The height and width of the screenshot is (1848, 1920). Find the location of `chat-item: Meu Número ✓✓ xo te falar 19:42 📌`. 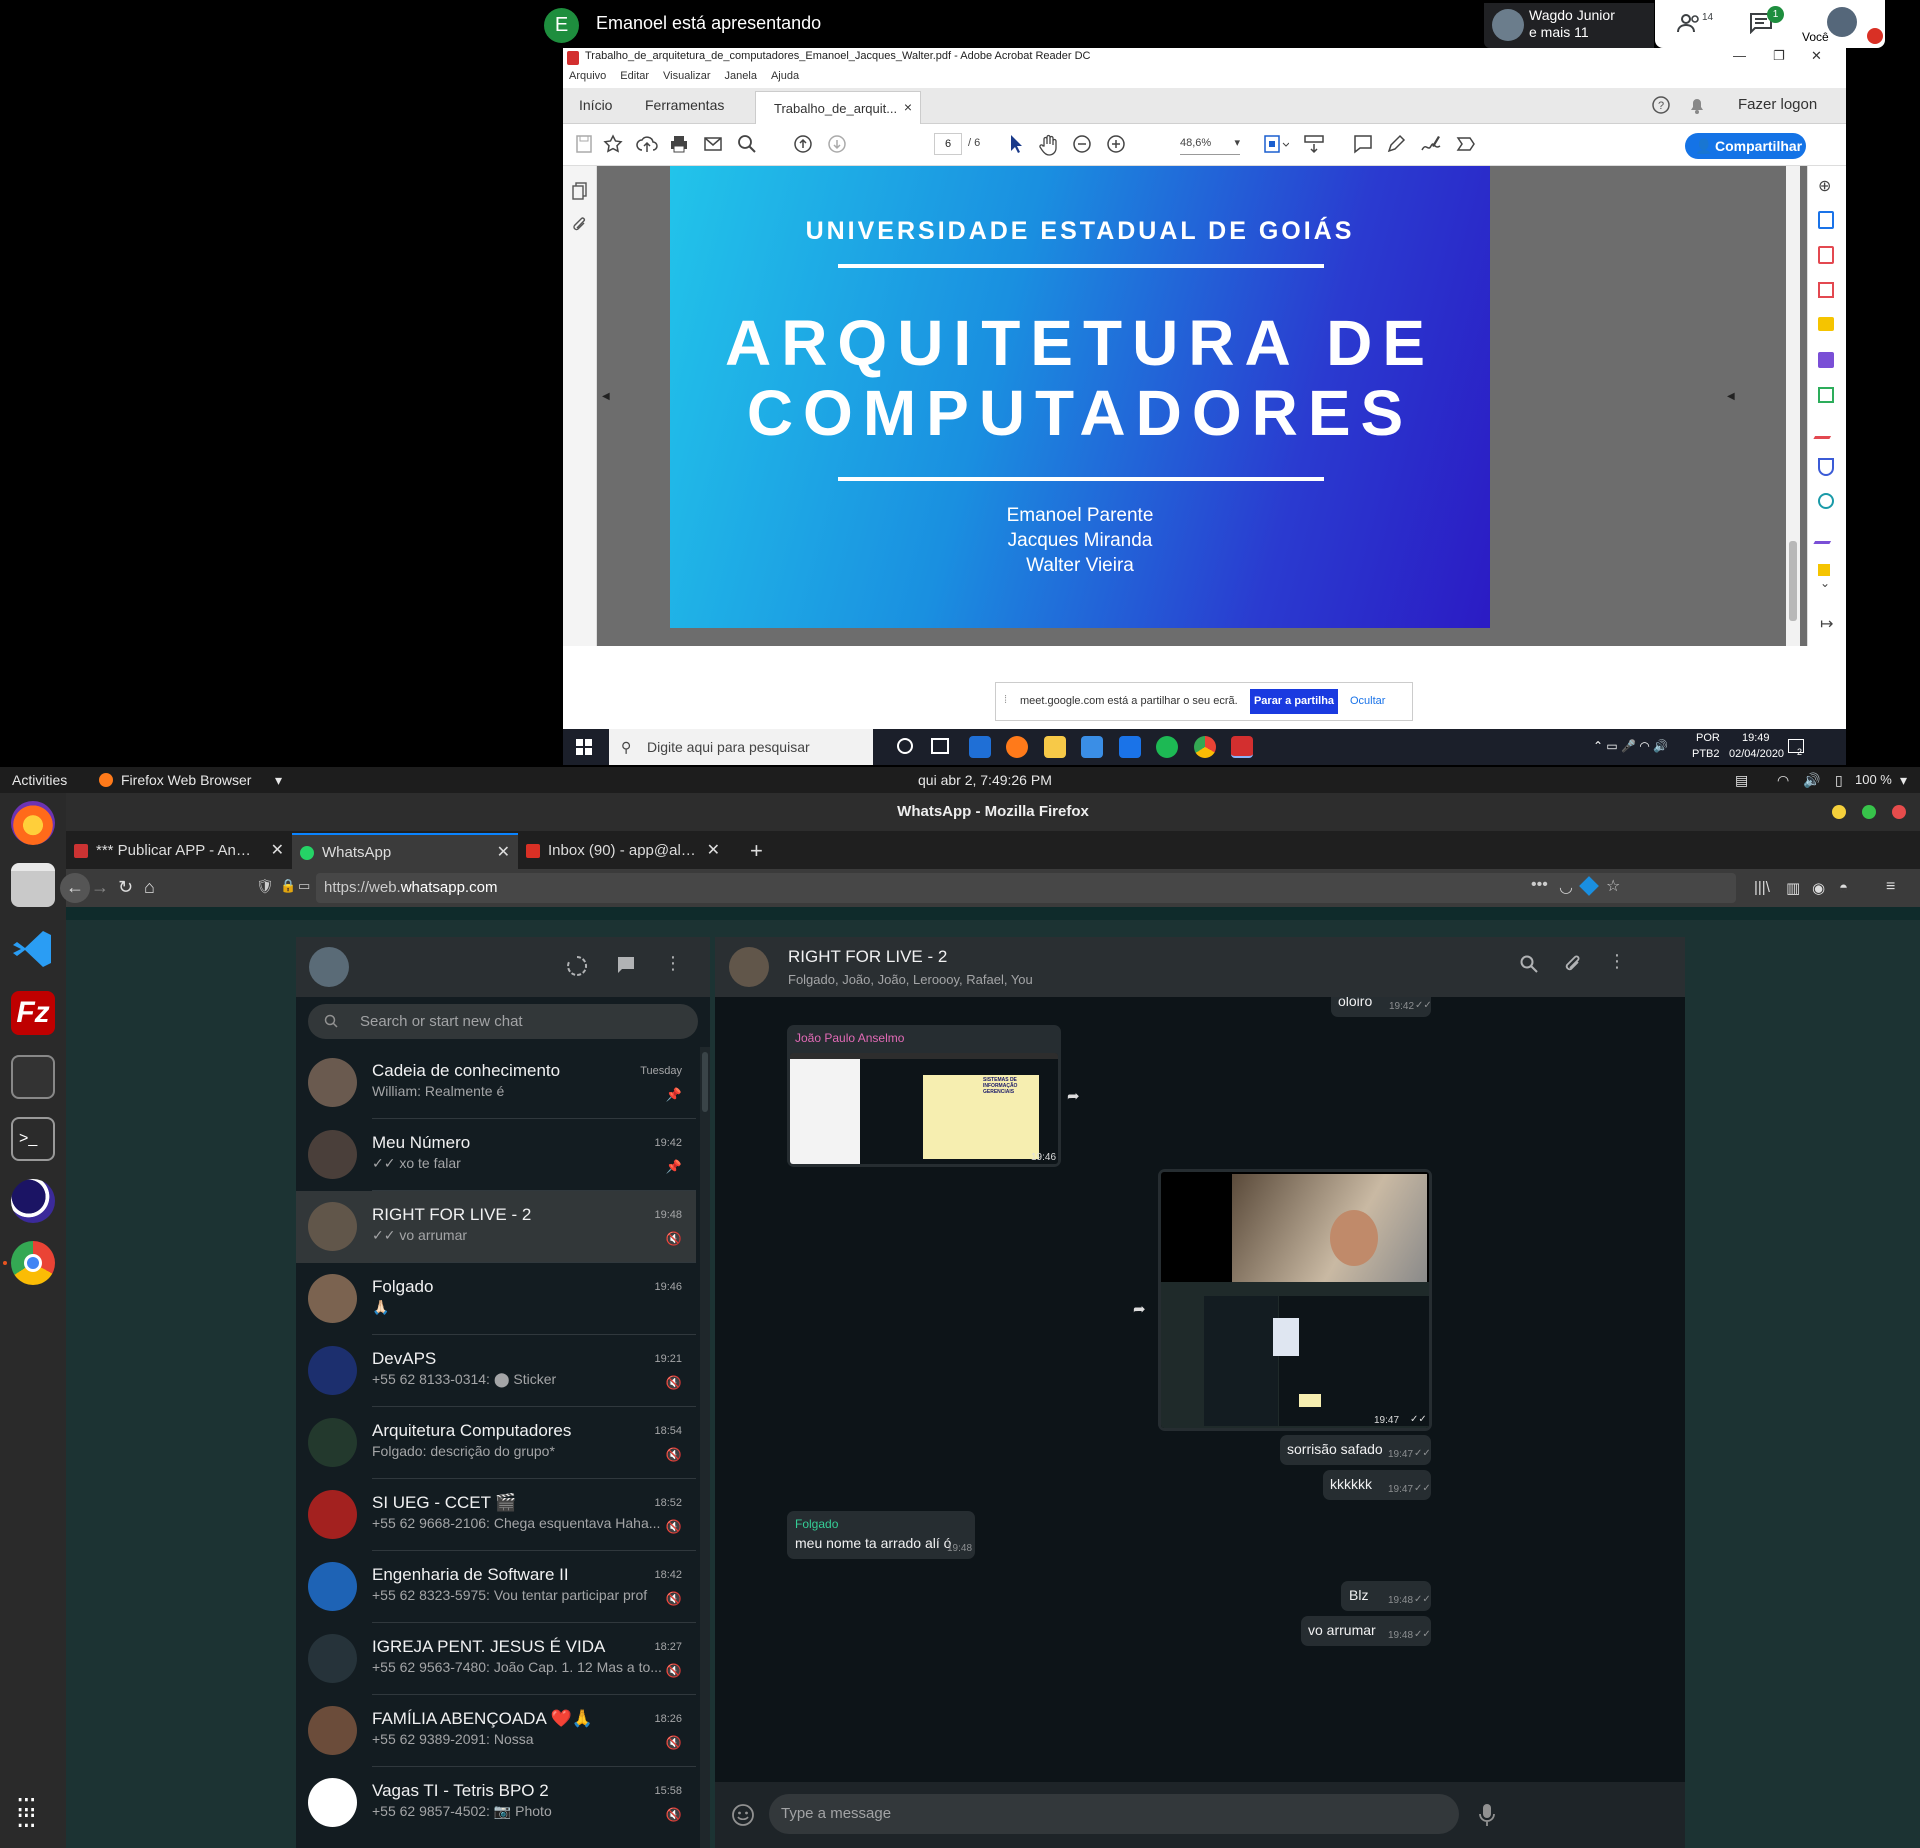

chat-item: Meu Número ✓✓ xo te falar 19:42 📌 is located at coordinates (496, 1155).